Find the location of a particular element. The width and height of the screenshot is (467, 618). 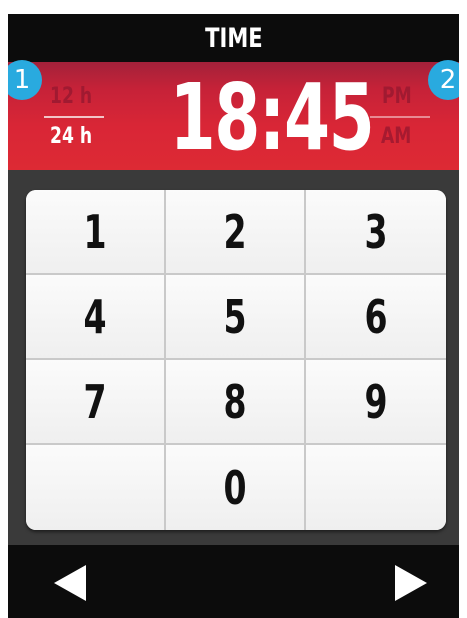

key-label: 7 is located at coordinates (95, 401).